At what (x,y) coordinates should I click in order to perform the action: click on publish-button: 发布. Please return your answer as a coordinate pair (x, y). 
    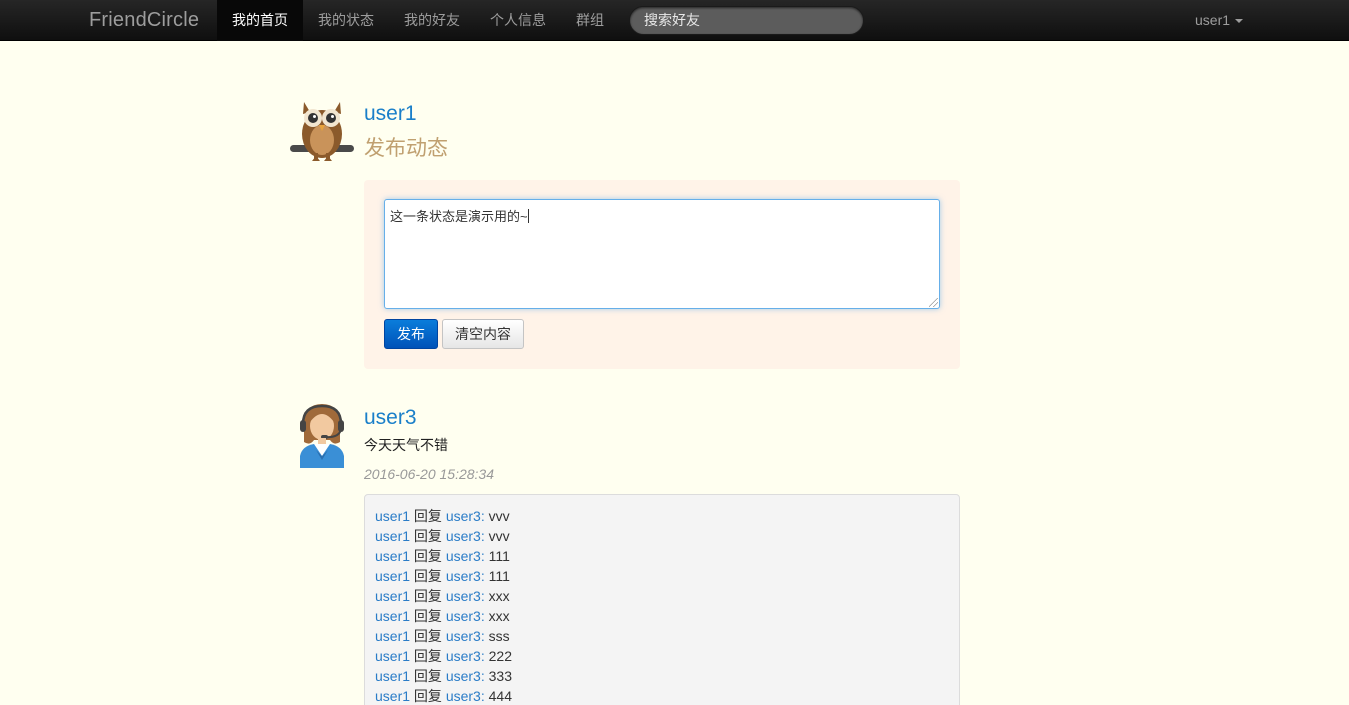
    Looking at the image, I should click on (411, 334).